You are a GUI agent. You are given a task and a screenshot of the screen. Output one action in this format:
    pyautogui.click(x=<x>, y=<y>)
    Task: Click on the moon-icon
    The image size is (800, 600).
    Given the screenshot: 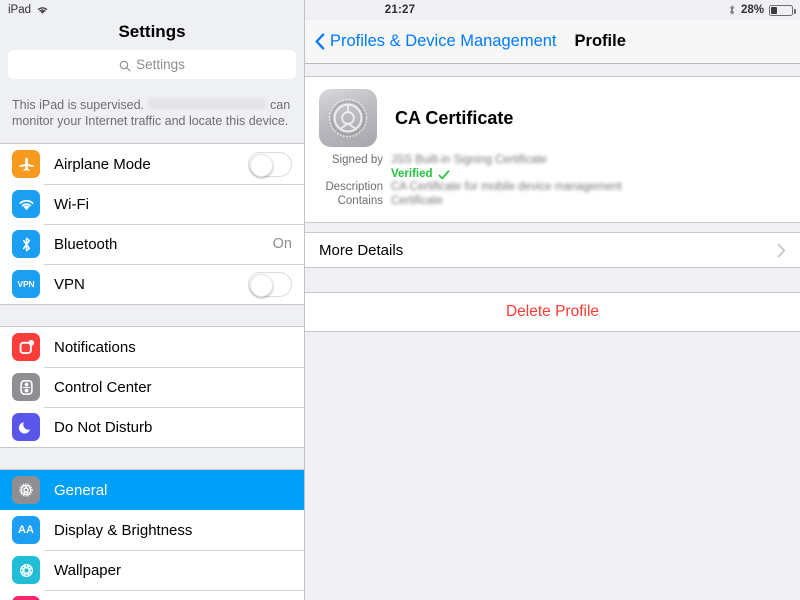 What is the action you would take?
    pyautogui.click(x=26, y=427)
    